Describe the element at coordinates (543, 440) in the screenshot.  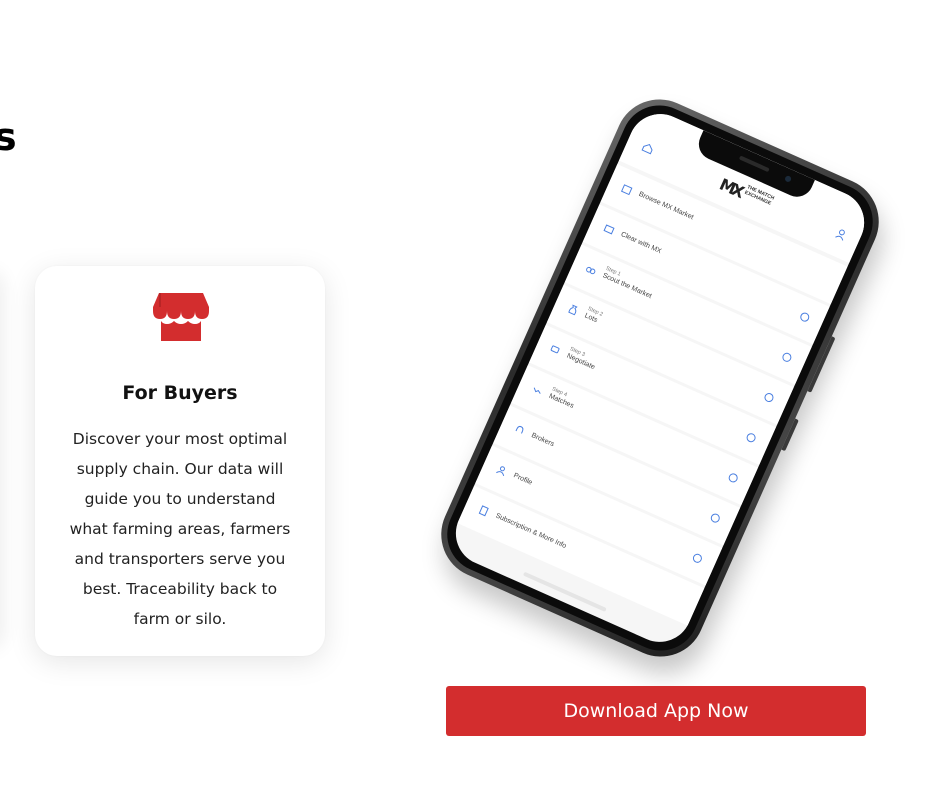
I see `menu-item-label: Brokers` at that location.